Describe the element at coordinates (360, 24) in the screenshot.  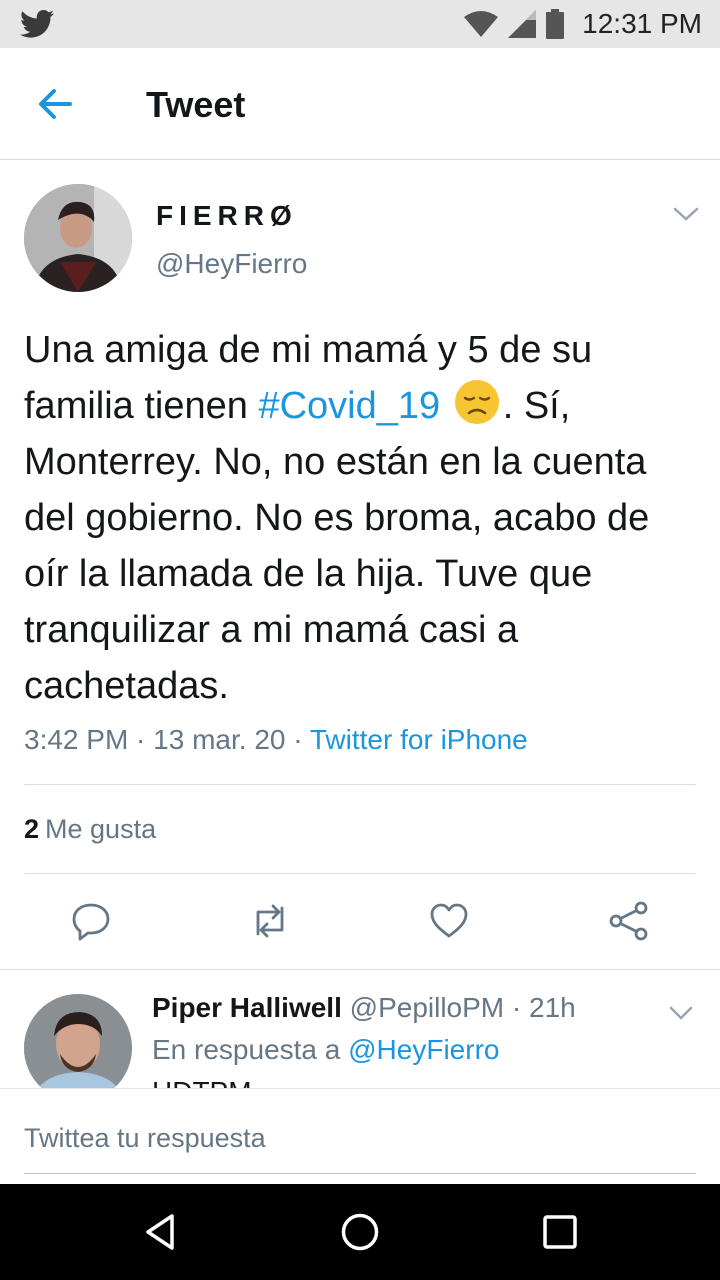
I see `status-bar: 12:31 PM` at that location.